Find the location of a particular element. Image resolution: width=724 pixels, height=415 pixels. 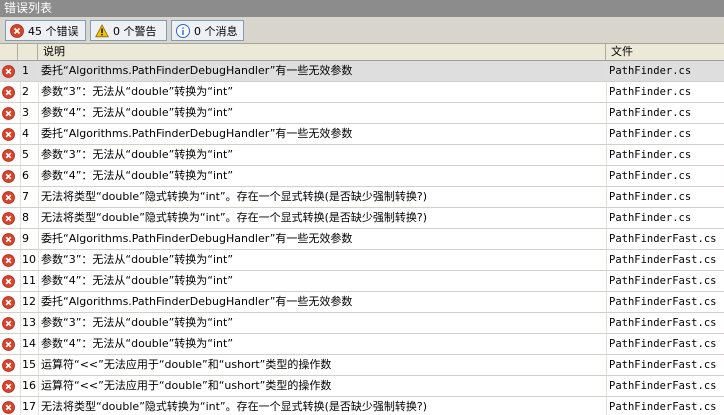

warnings-filter-button: 0 个警告 is located at coordinates (128, 30).